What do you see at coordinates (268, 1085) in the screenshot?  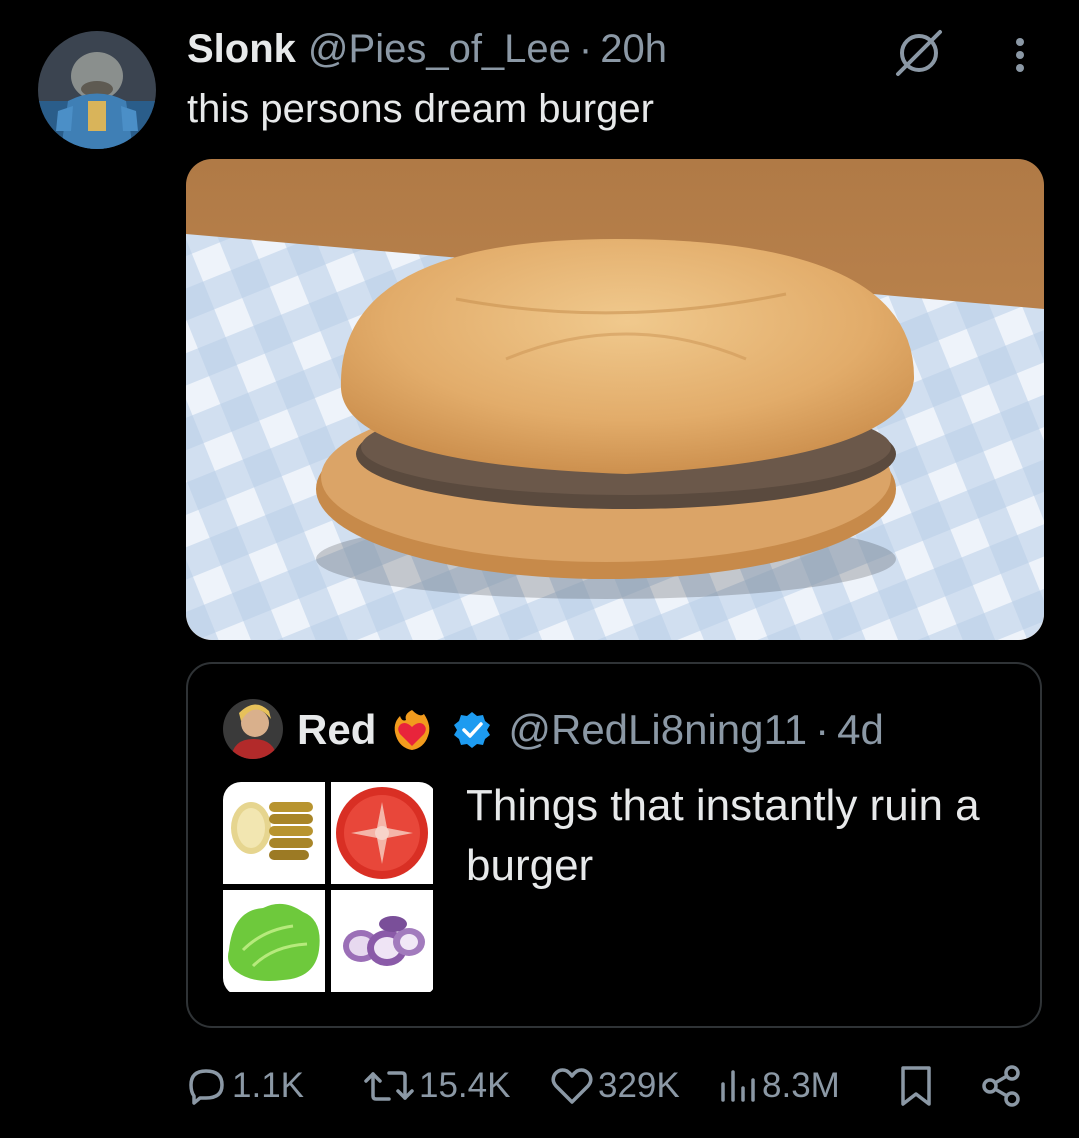 I see `reply-count: 1.1K` at bounding box center [268, 1085].